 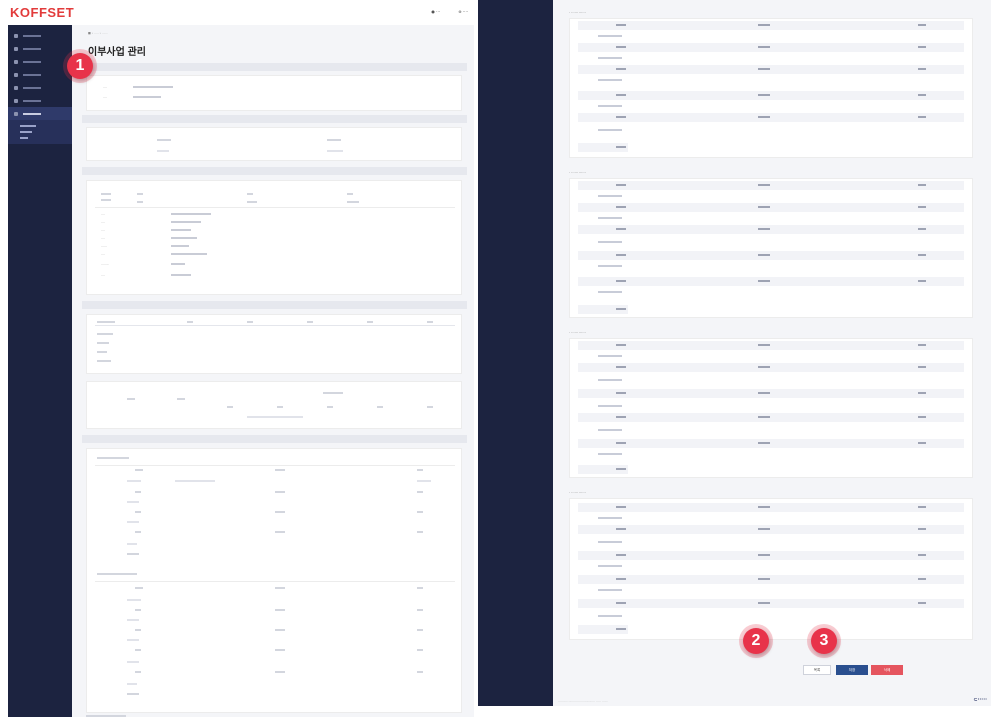 I want to click on user-info: ● ···, so click(x=435, y=11).